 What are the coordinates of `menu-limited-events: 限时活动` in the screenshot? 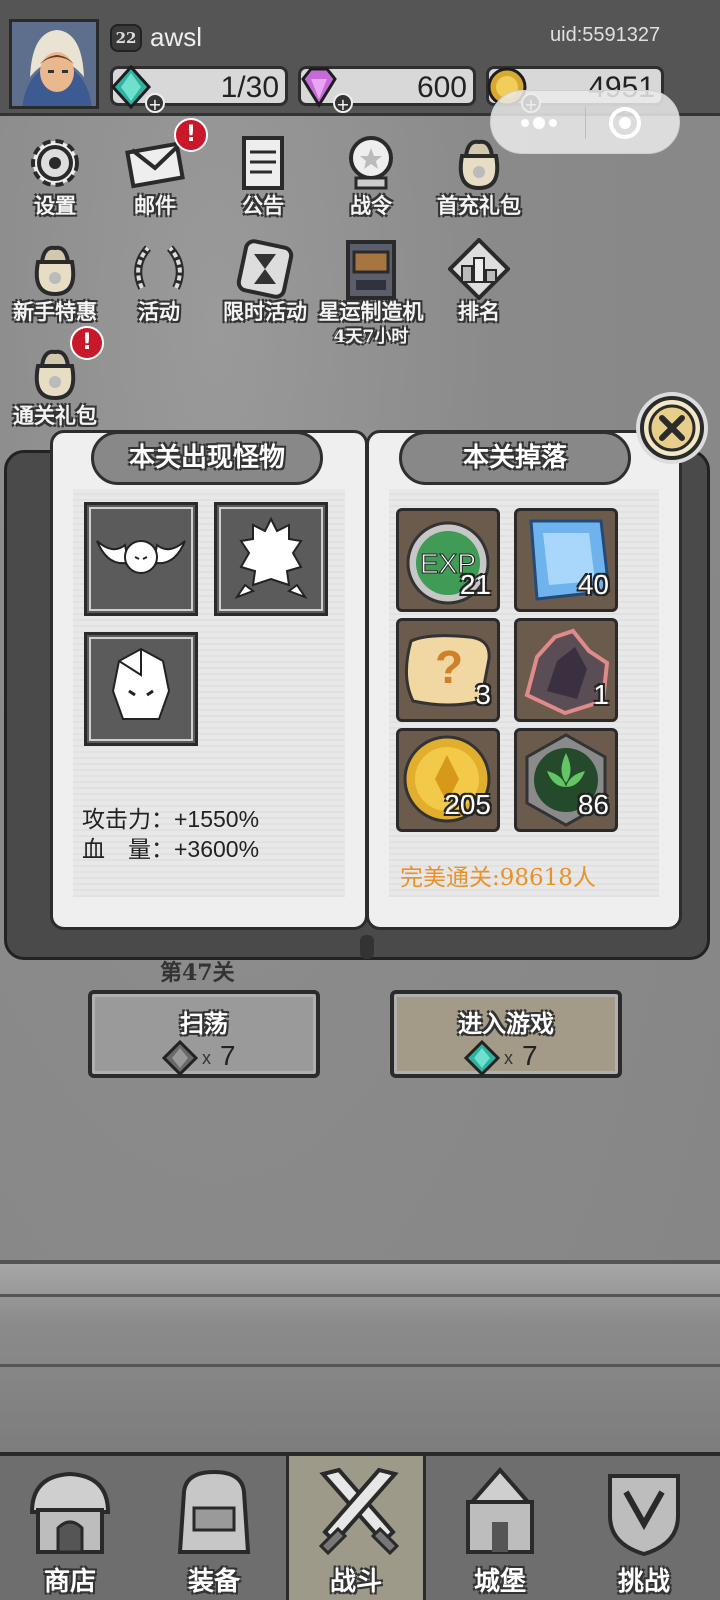 It's located at (265, 286).